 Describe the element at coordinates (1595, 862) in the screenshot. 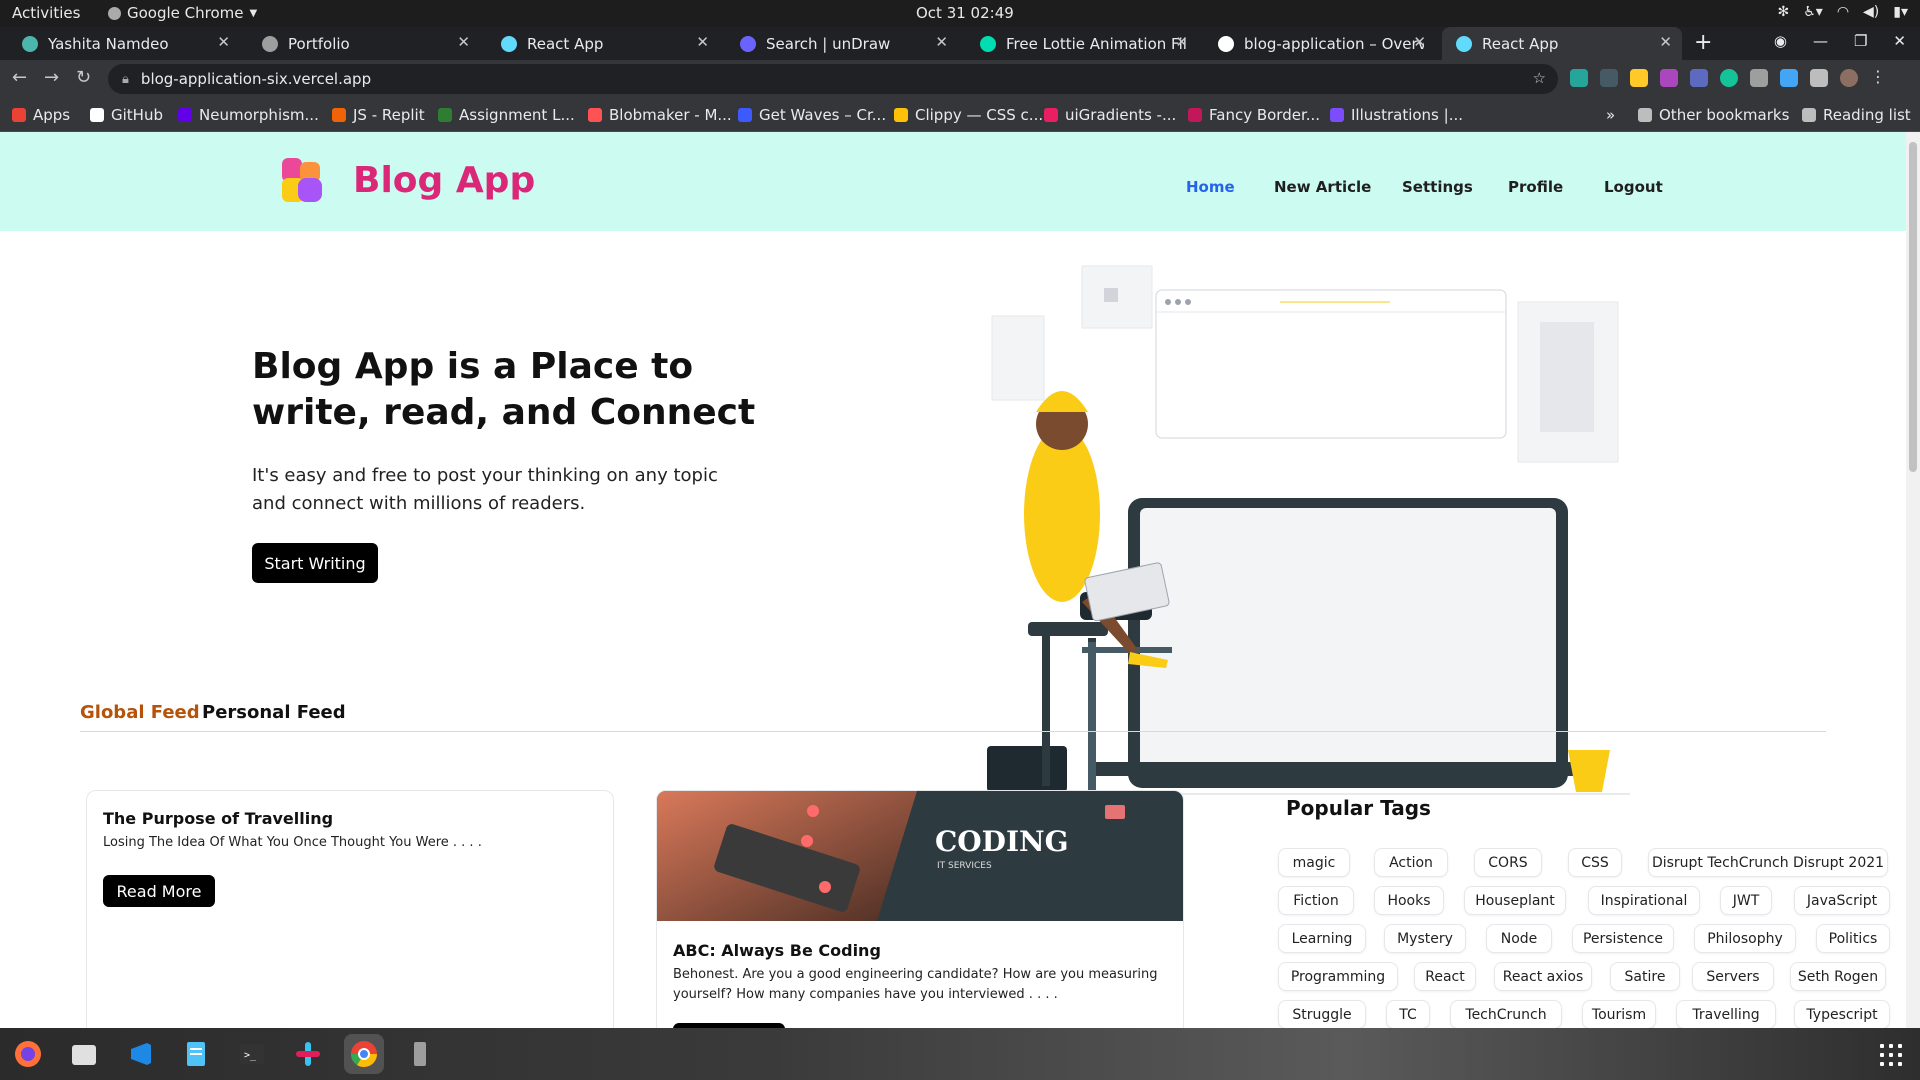

I see `tag-chip: CSS` at that location.